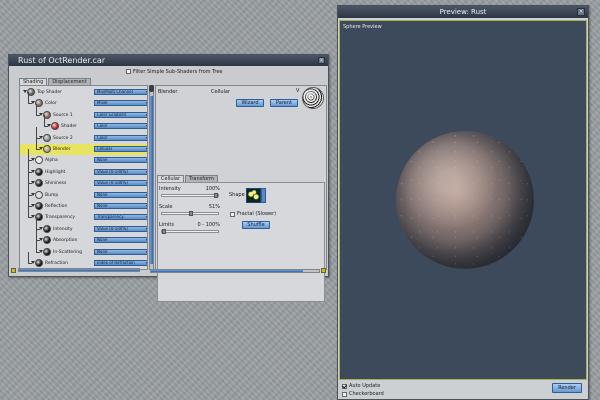 This screenshot has height=400, width=600. I want to click on scale-label: Scale, so click(166, 207).